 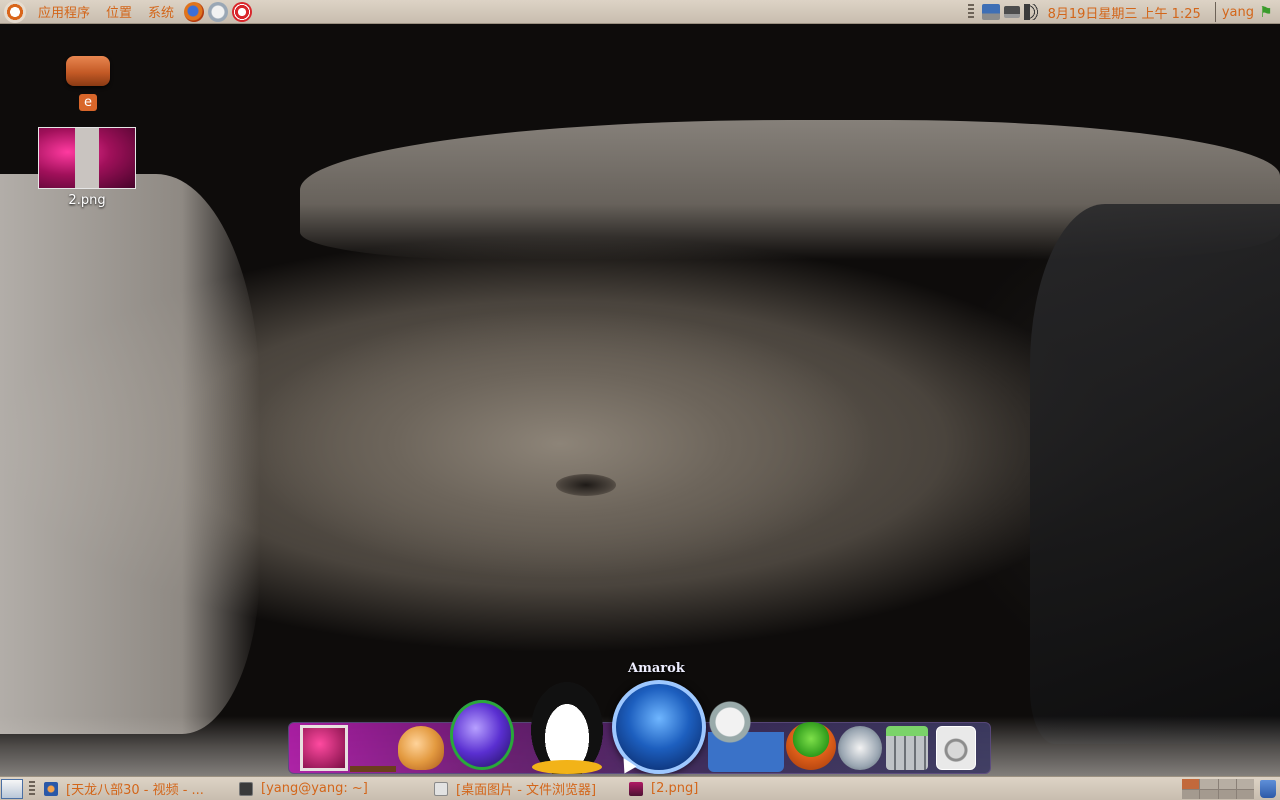 What do you see at coordinates (421, 748) in the screenshot?
I see `shell-icon` at bounding box center [421, 748].